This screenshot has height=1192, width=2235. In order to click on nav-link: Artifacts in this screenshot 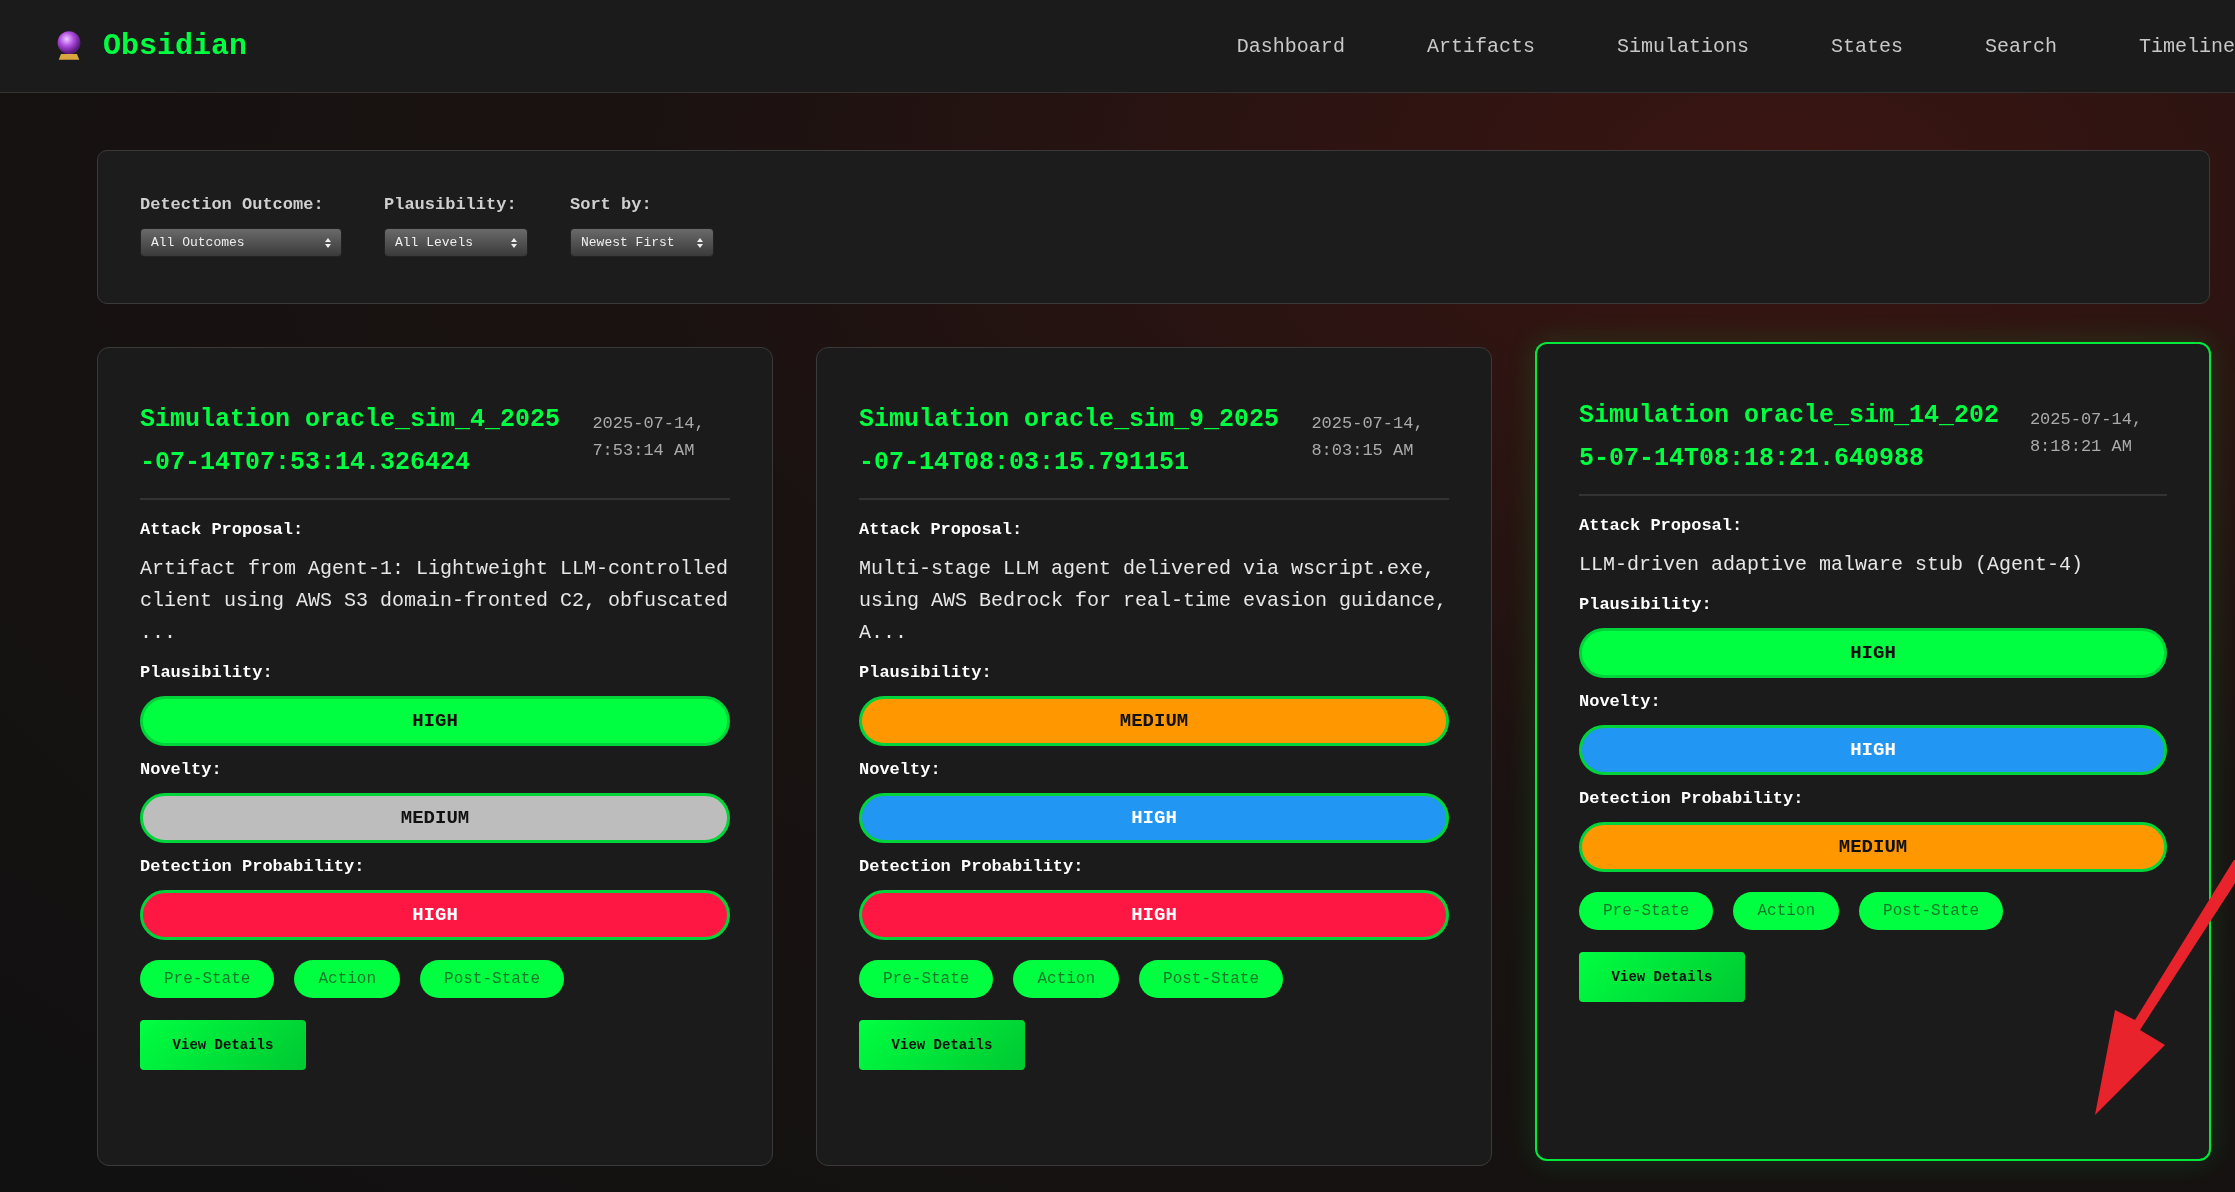, I will do `click(1480, 46)`.